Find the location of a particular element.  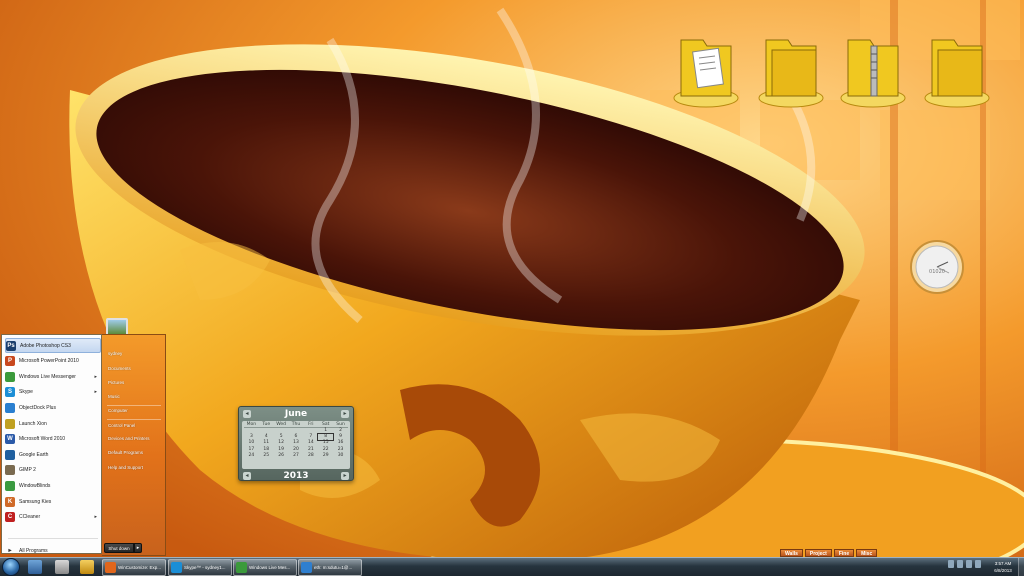

weekday-label: Wed is located at coordinates (281, 424).